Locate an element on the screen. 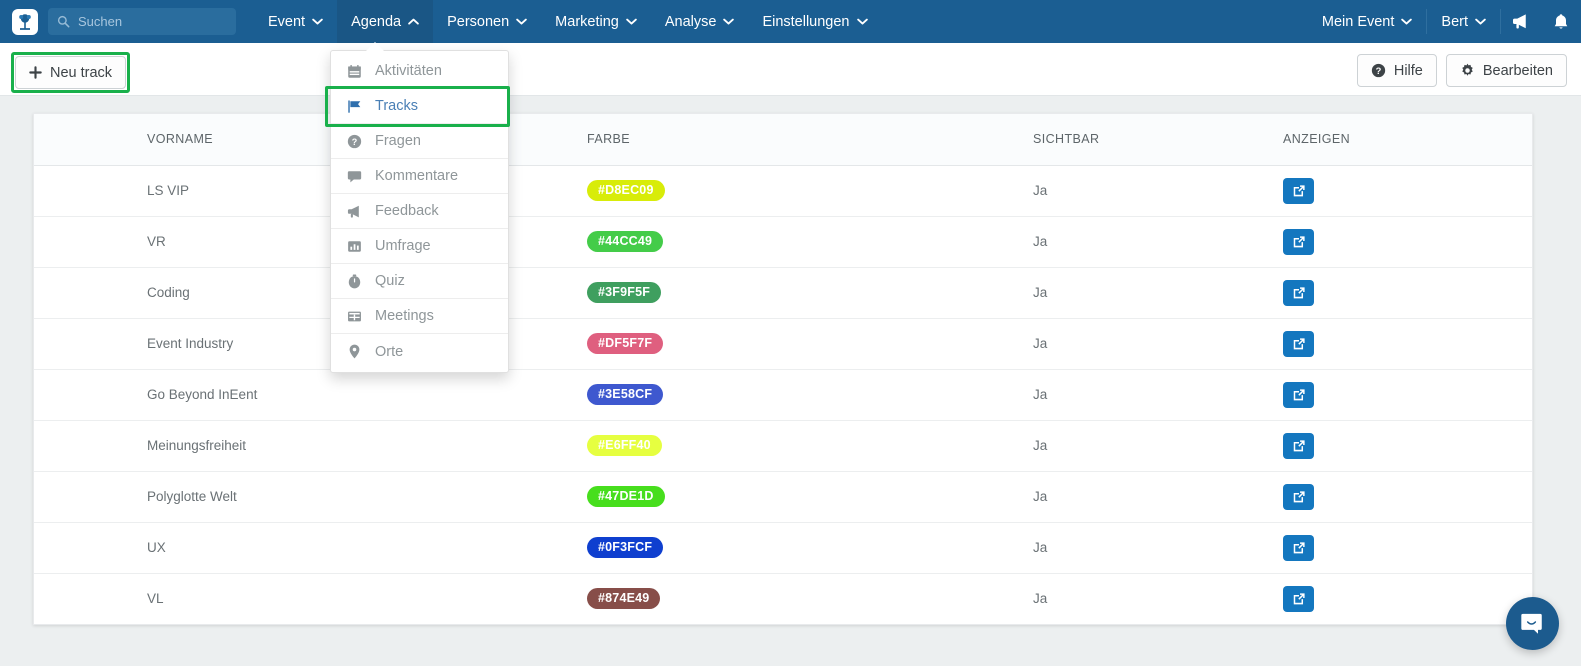 This screenshot has width=1581, height=666. color-badge: #47DE1D is located at coordinates (626, 496).